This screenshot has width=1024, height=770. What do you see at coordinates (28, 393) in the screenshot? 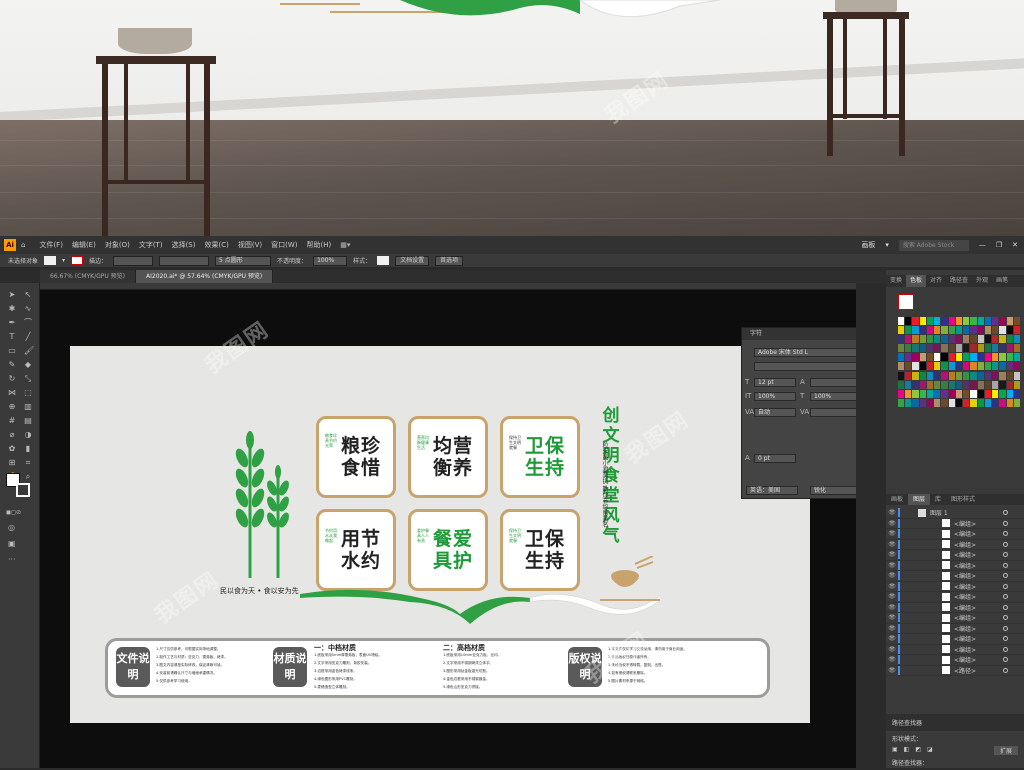
I see `free-transform-icon: ⬚` at bounding box center [28, 393].